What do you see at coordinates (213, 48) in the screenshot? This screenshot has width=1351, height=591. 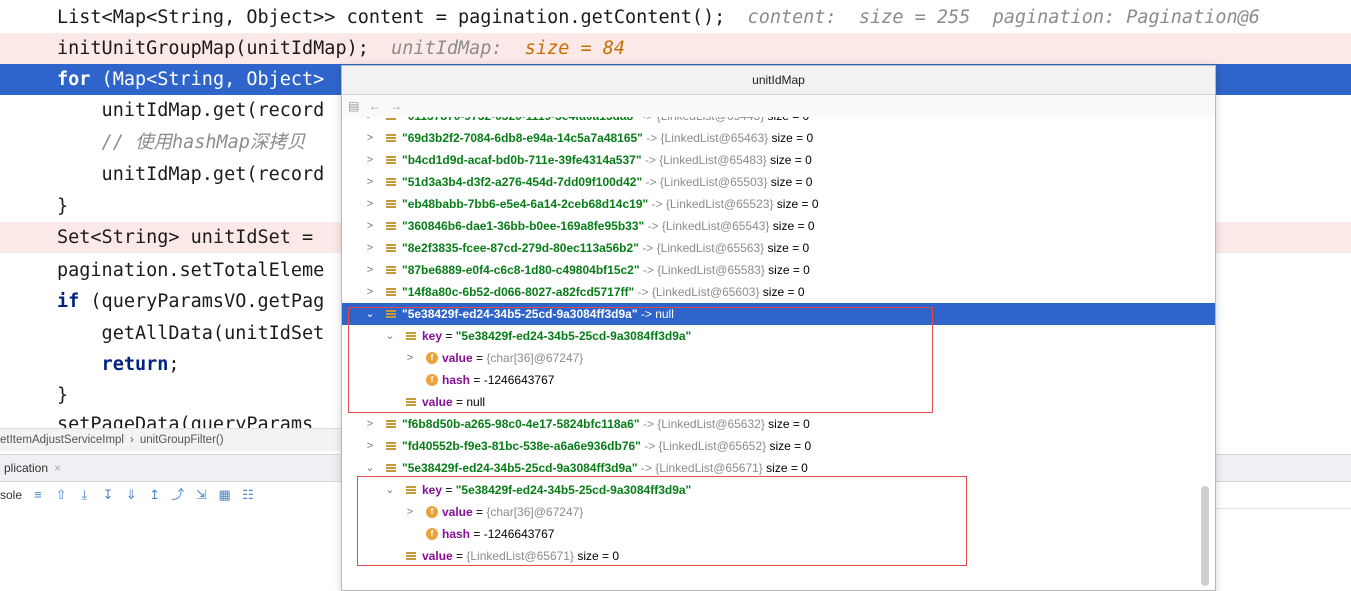 I see `code-segment: initUnitGroupMap(unitIdMap);` at bounding box center [213, 48].